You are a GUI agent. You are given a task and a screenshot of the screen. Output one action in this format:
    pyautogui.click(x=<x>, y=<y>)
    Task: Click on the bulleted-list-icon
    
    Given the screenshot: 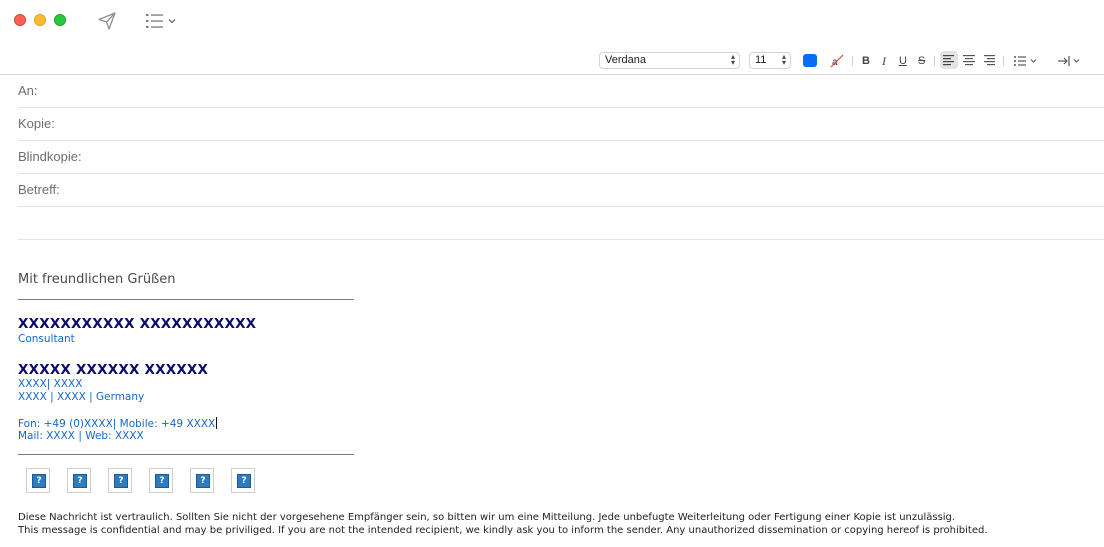 What is the action you would take?
    pyautogui.click(x=1025, y=61)
    